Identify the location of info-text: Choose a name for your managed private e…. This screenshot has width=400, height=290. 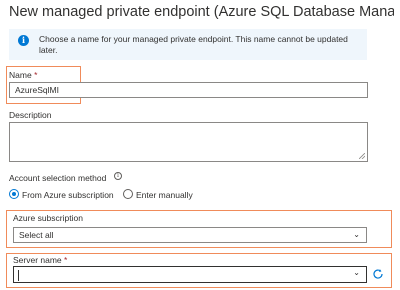
(193, 44).